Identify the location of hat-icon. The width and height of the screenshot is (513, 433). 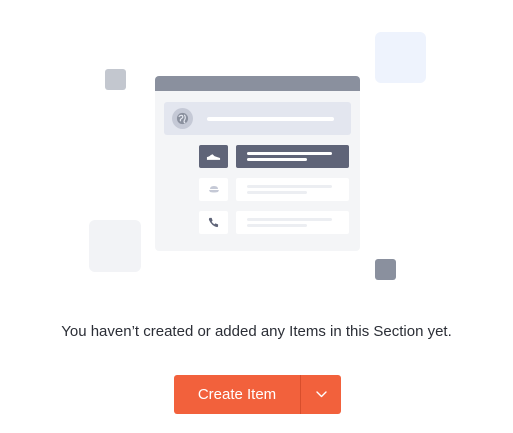
(213, 189).